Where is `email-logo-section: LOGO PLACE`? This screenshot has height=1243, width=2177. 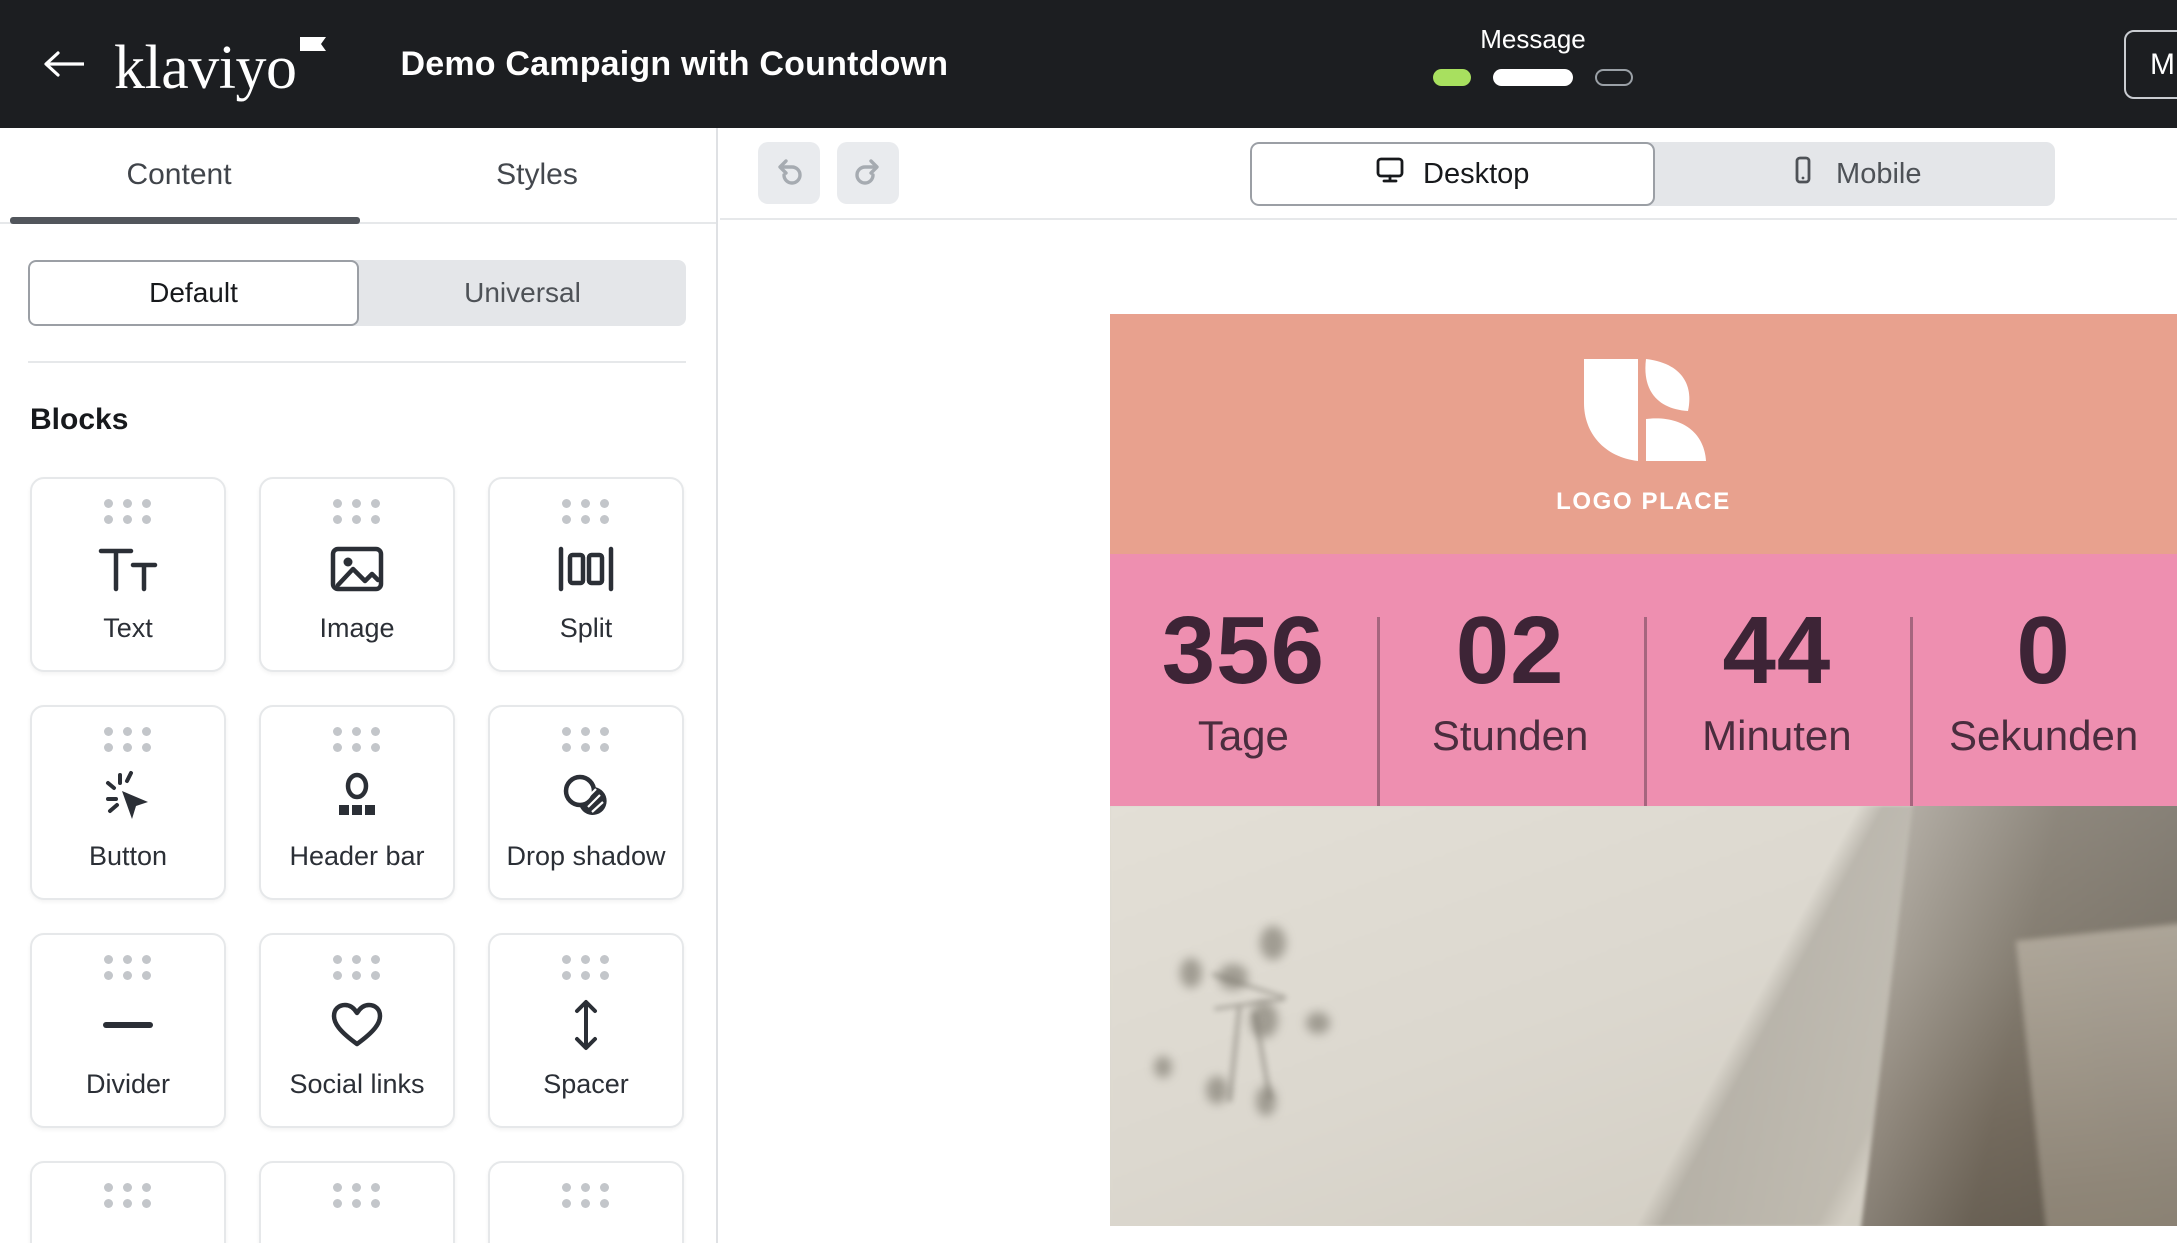 email-logo-section: LOGO PLACE is located at coordinates (1643, 434).